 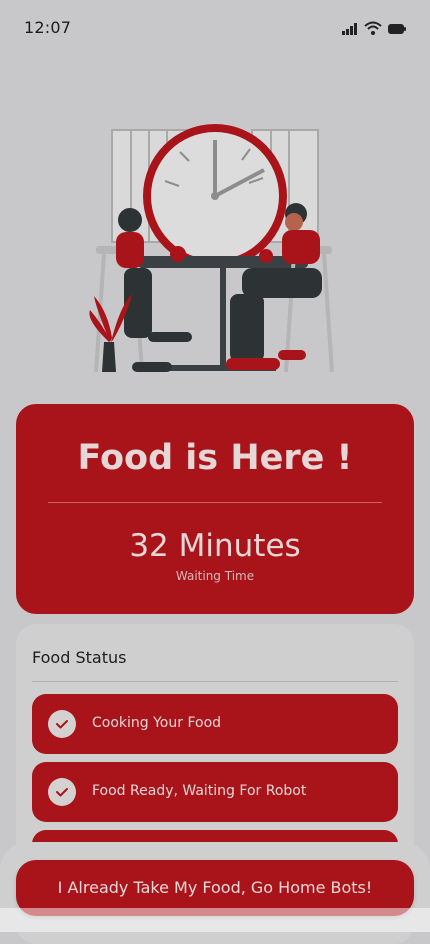 I want to click on status-step-ready: Food Ready, Waiting For Robot, so click(x=215, y=792).